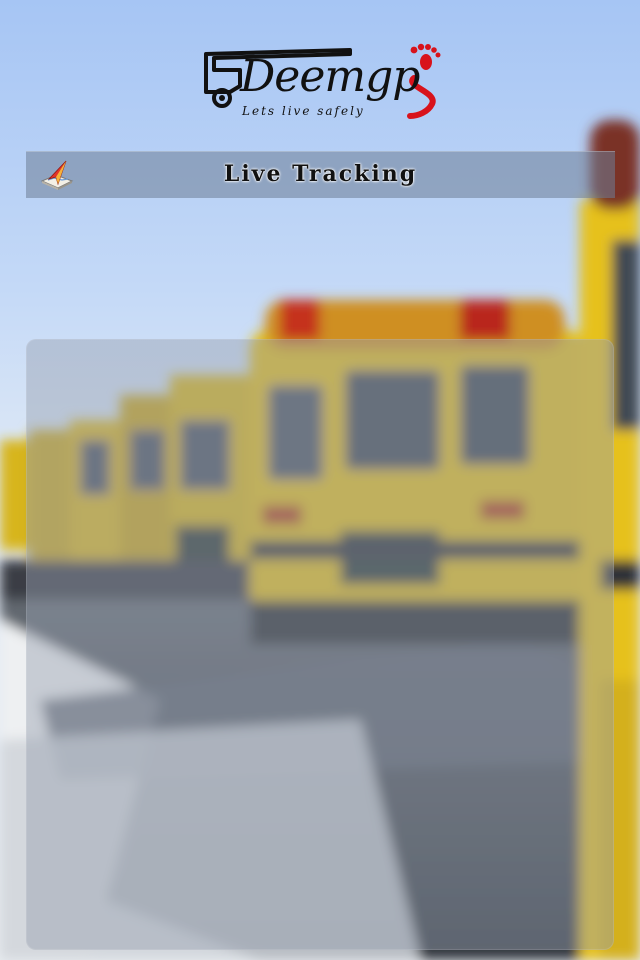  I want to click on page-title: Live Tracking, so click(320, 174).